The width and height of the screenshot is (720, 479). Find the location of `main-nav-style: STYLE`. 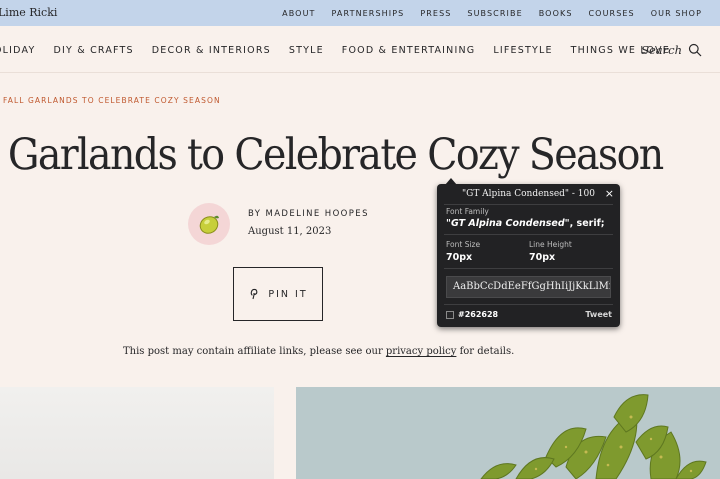

main-nav-style: STYLE is located at coordinates (306, 50).